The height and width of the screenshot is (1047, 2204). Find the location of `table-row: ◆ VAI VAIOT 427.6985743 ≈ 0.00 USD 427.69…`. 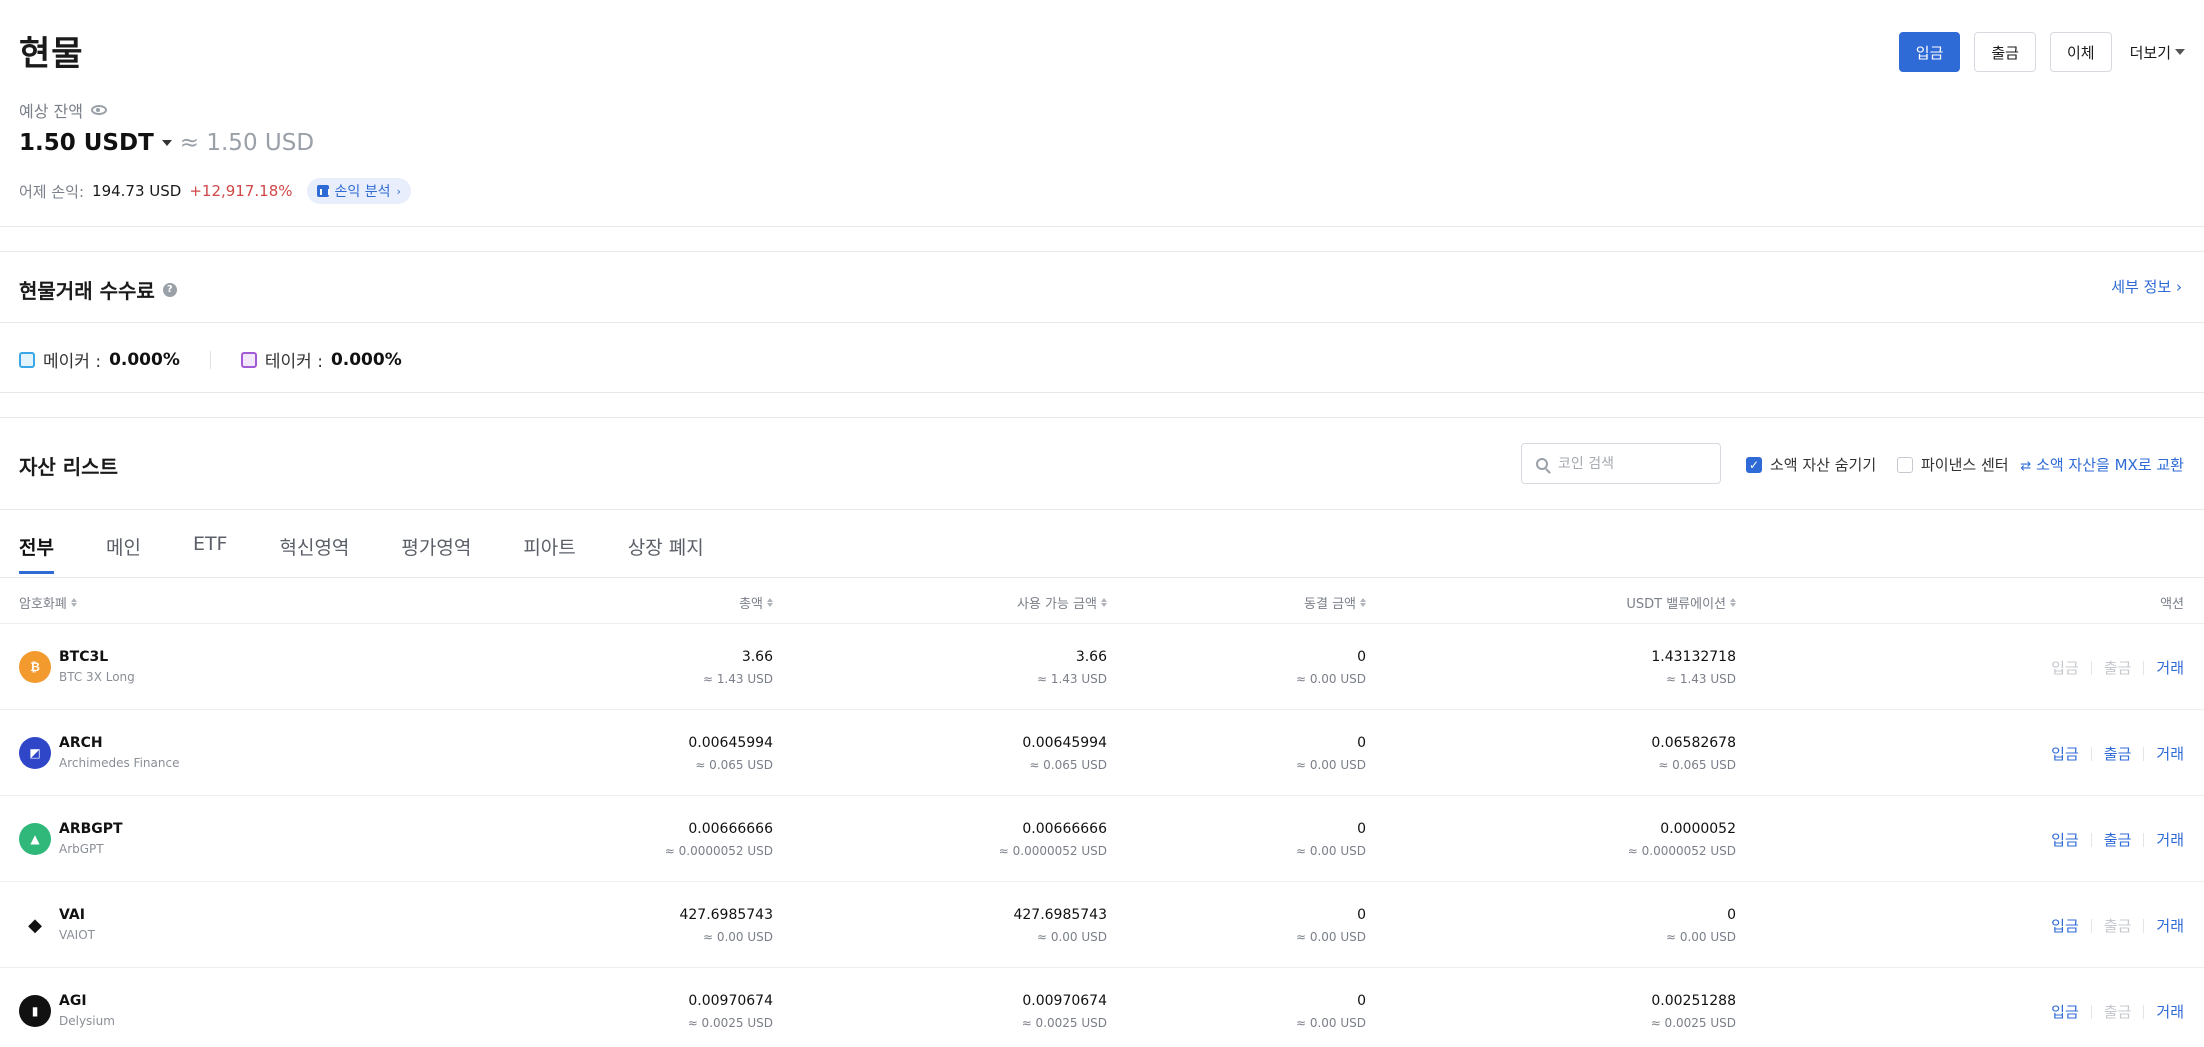

table-row: ◆ VAI VAIOT 427.6985743 ≈ 0.00 USD 427.69… is located at coordinates (1102, 924).